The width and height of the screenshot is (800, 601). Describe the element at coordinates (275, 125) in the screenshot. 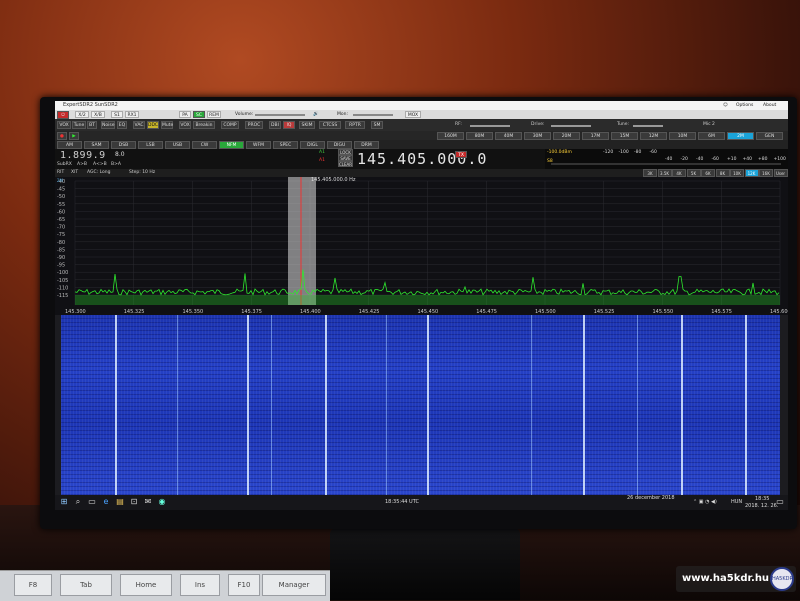

I see `fn-dbi-button: DBI` at that location.